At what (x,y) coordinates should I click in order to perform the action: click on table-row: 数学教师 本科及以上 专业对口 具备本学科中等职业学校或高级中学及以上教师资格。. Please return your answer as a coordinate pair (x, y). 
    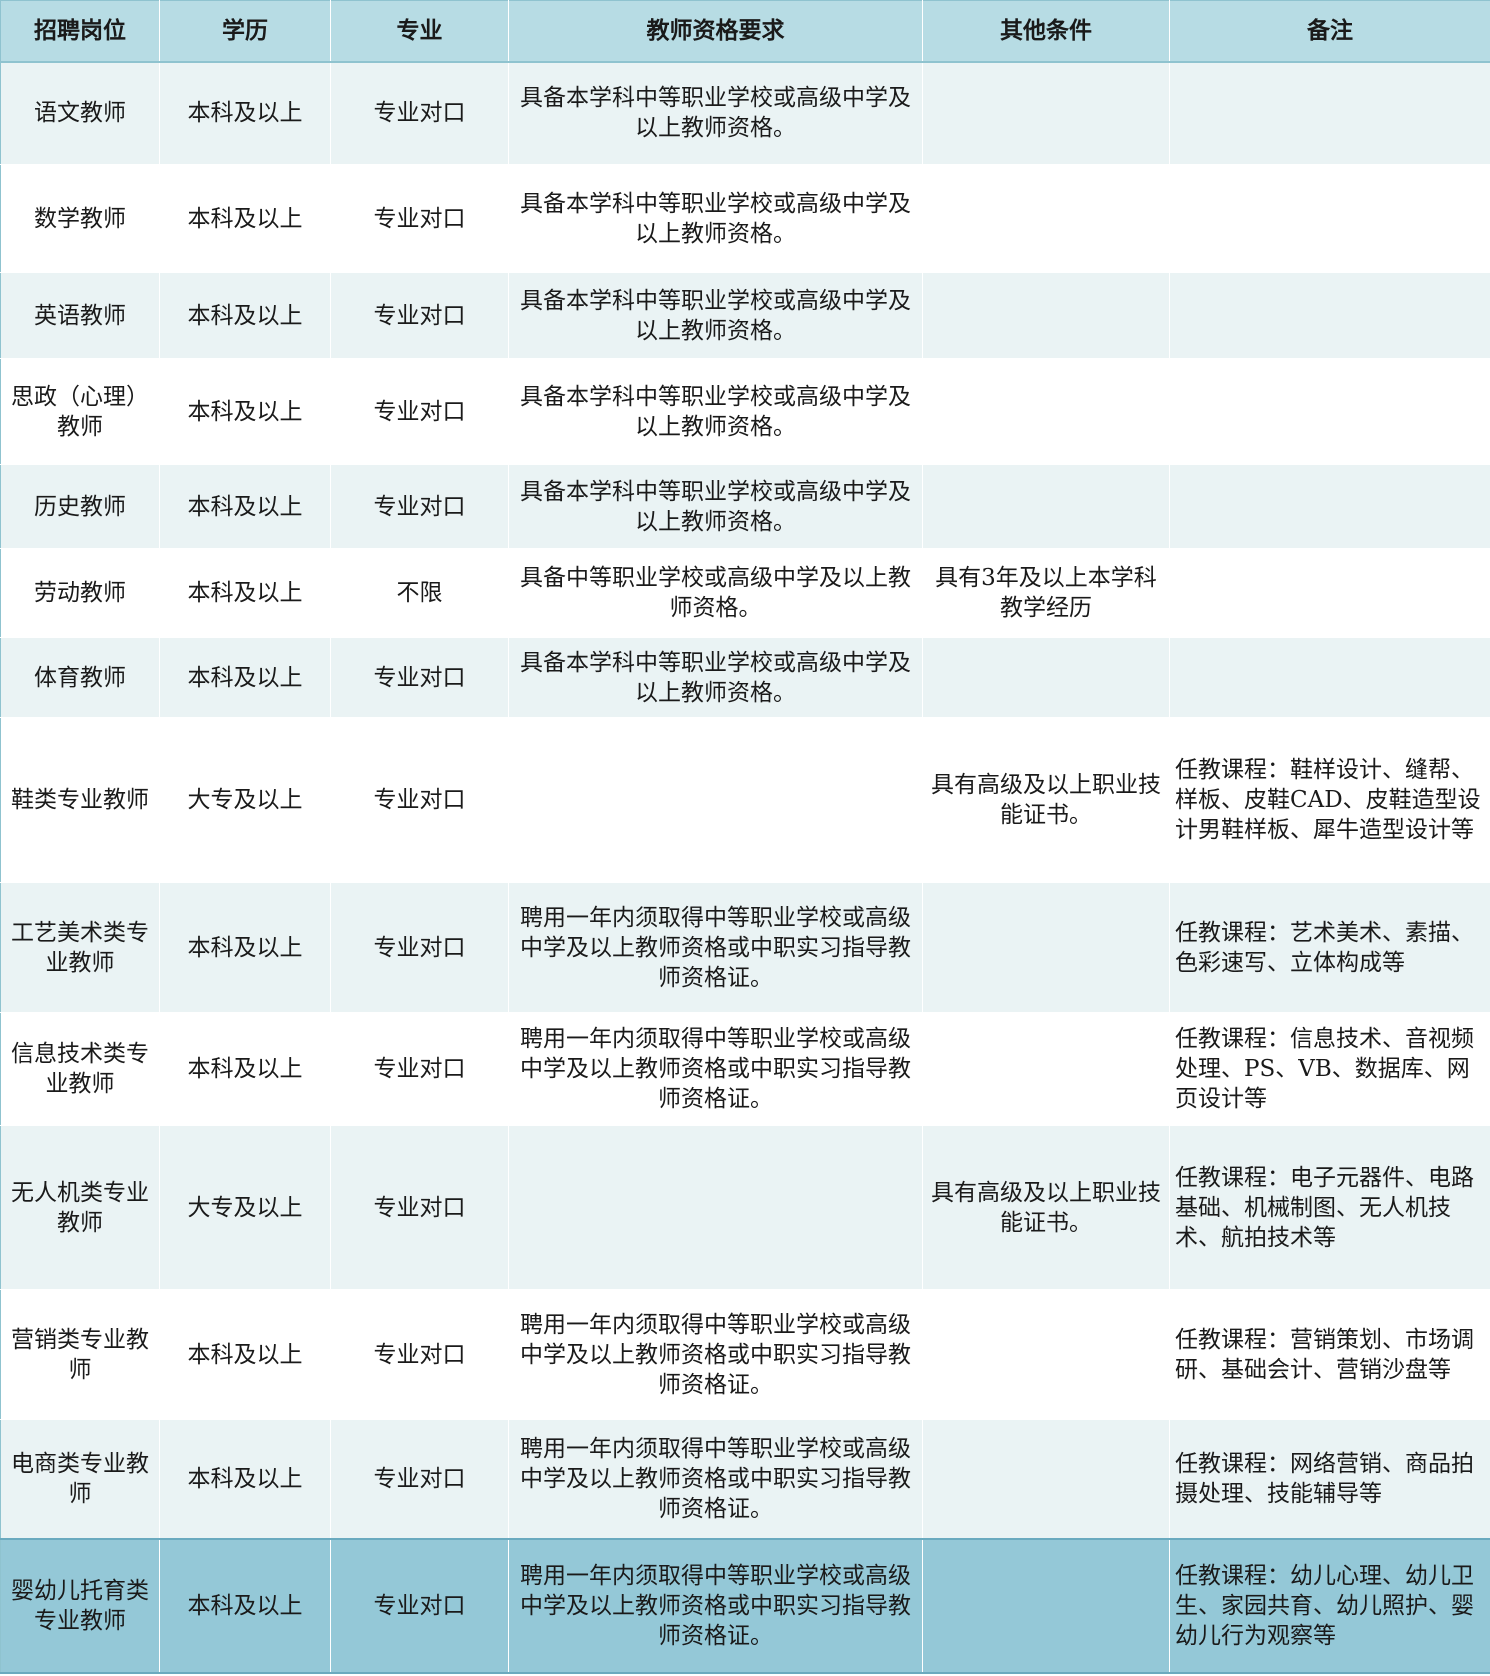
    Looking at the image, I should click on (745, 218).